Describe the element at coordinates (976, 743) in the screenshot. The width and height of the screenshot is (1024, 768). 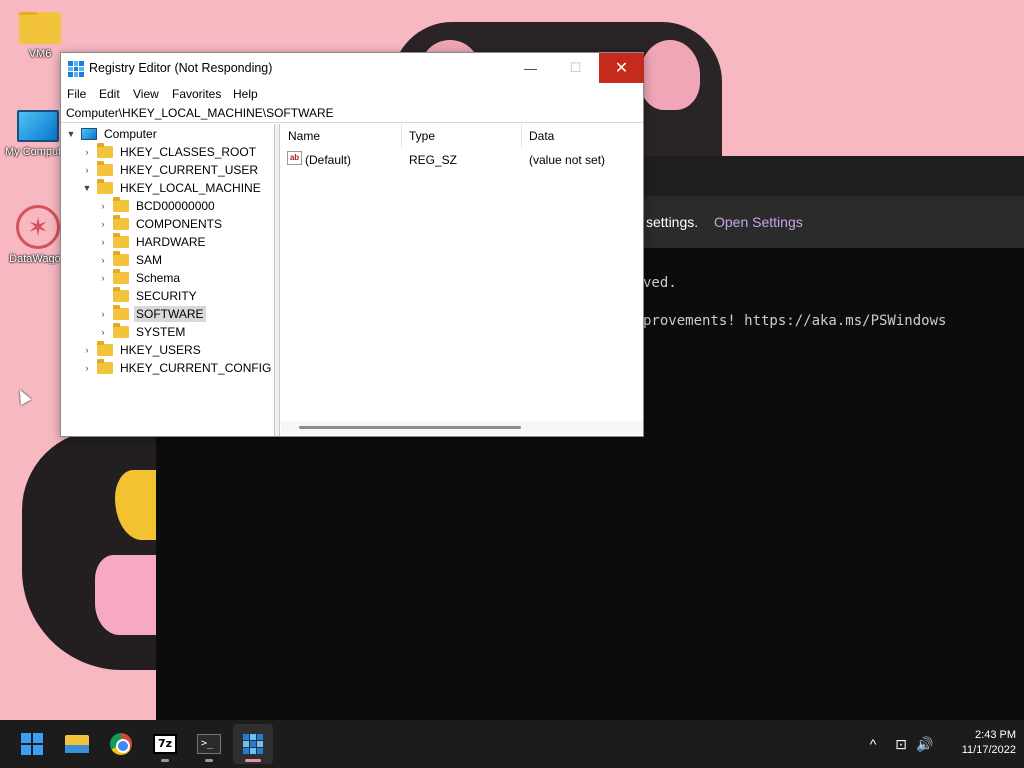
I see `taskbar-clock: 2:43 PM 11/17/2022` at that location.